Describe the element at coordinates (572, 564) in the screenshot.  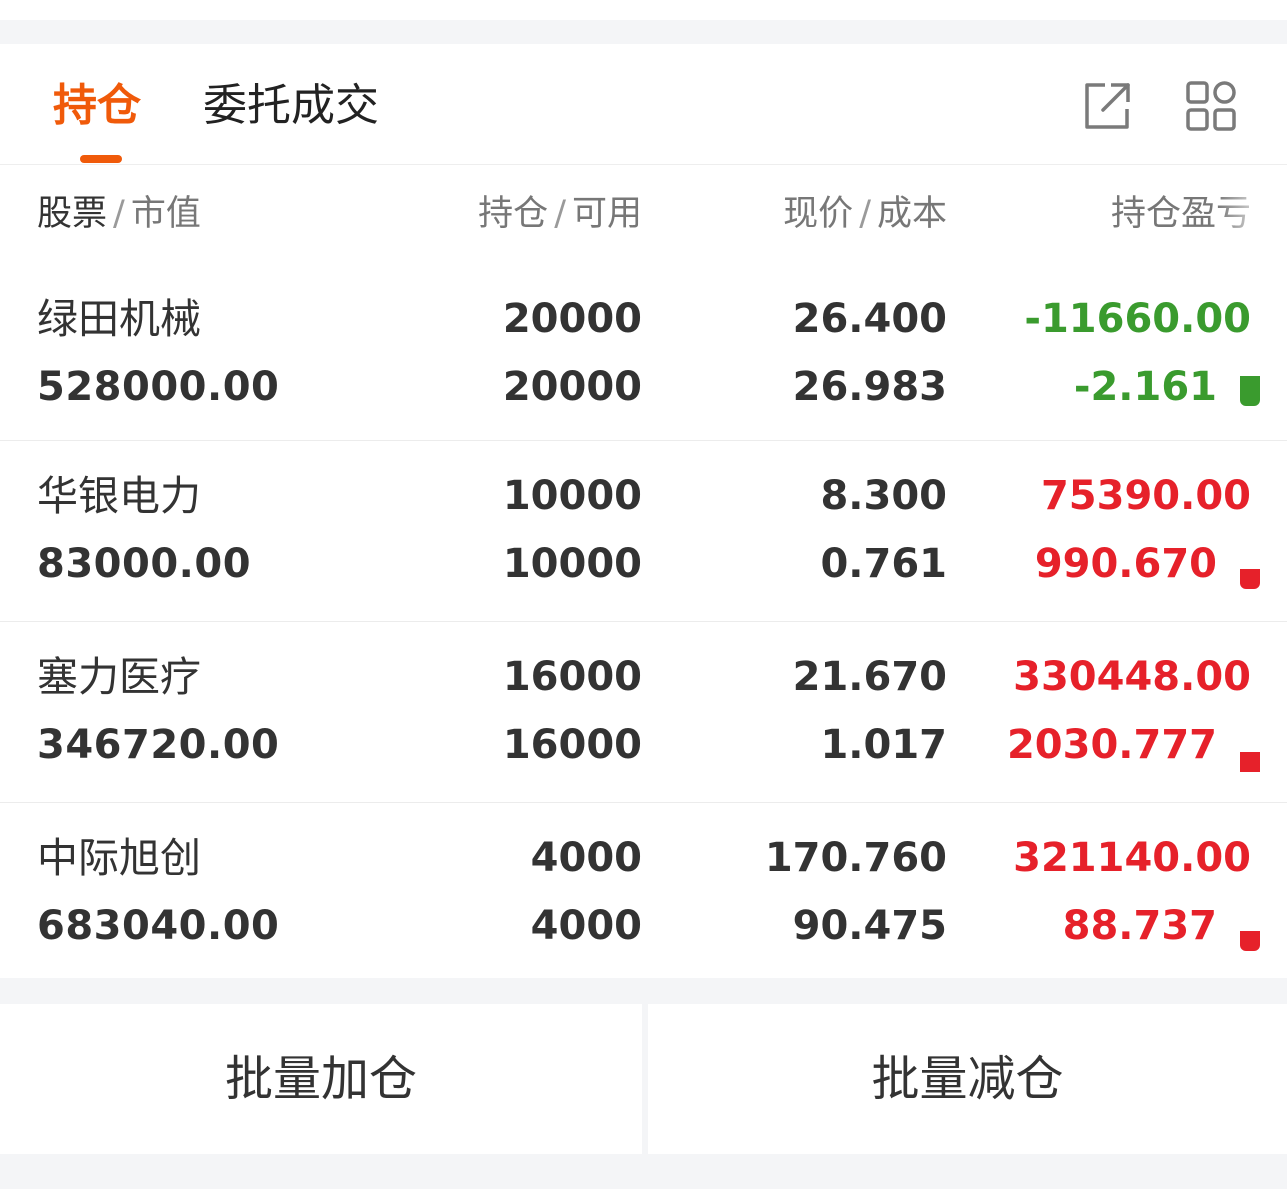
I see `available-qty: 10000` at that location.